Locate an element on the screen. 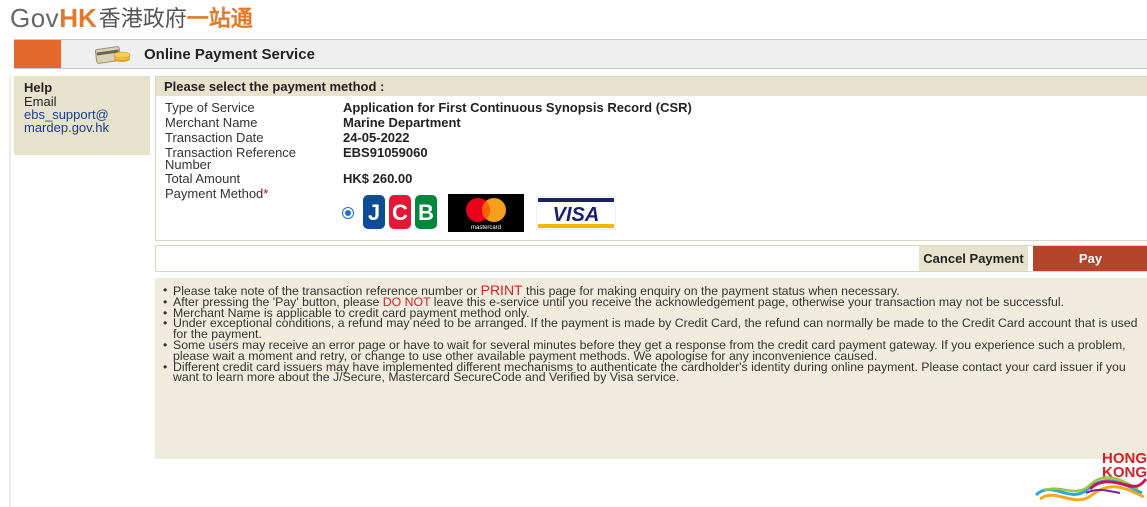  logo-zh-highlight: 一站通 is located at coordinates (219, 18).